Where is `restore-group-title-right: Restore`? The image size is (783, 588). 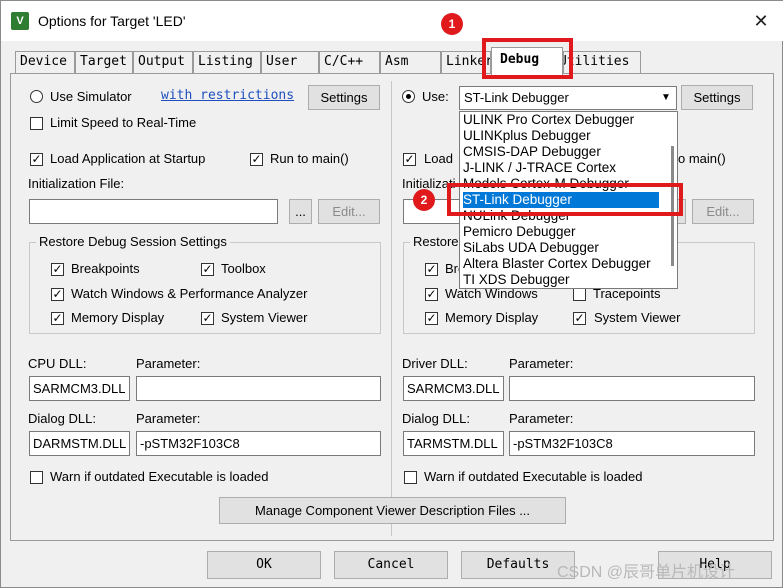
restore-group-title-right: Restore is located at coordinates (436, 241).